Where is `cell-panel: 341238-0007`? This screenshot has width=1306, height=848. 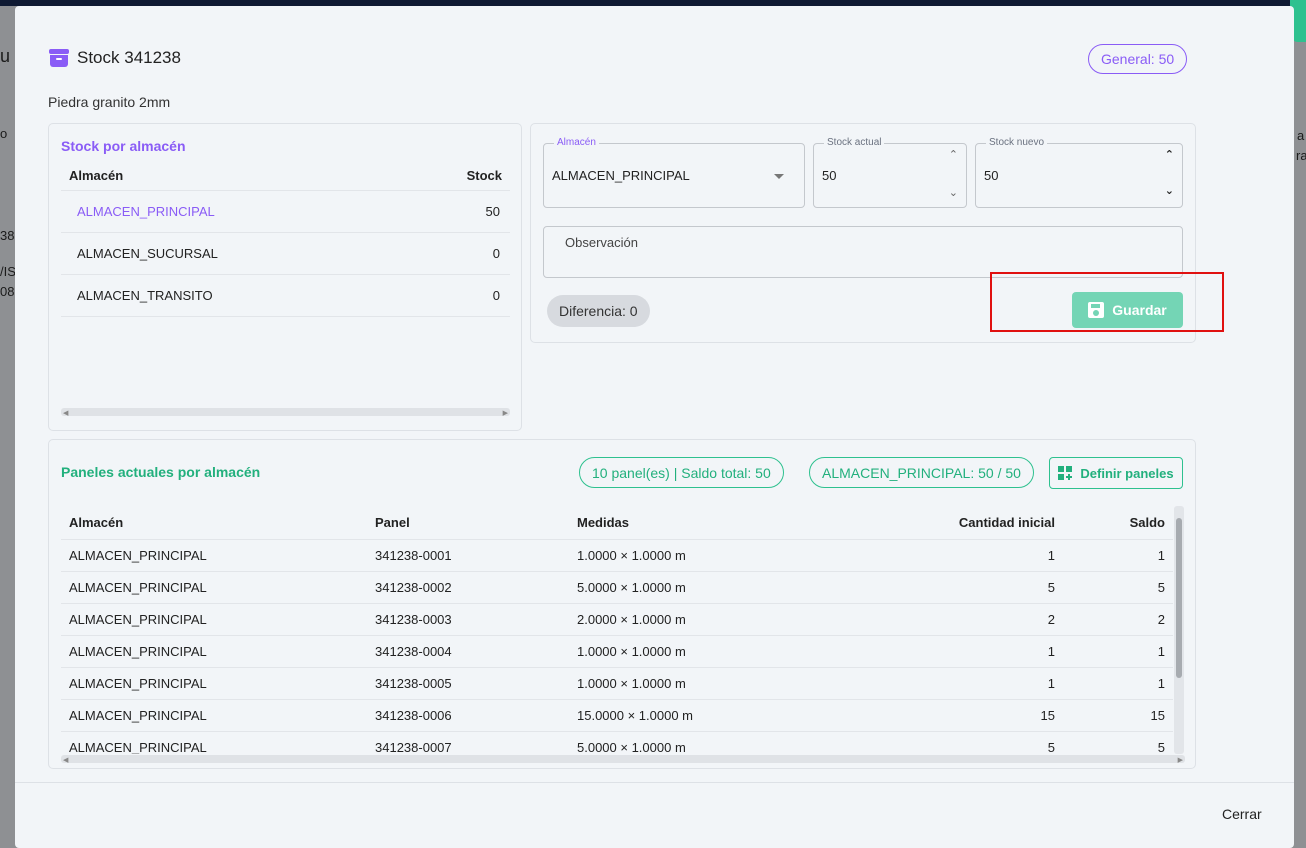 cell-panel: 341238-0007 is located at coordinates (468, 742).